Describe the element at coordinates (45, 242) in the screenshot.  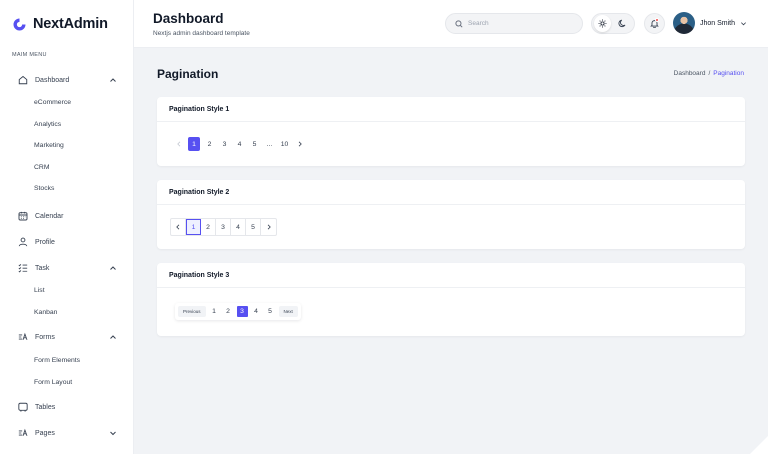
I see `sidebar-item-label: Profile` at that location.